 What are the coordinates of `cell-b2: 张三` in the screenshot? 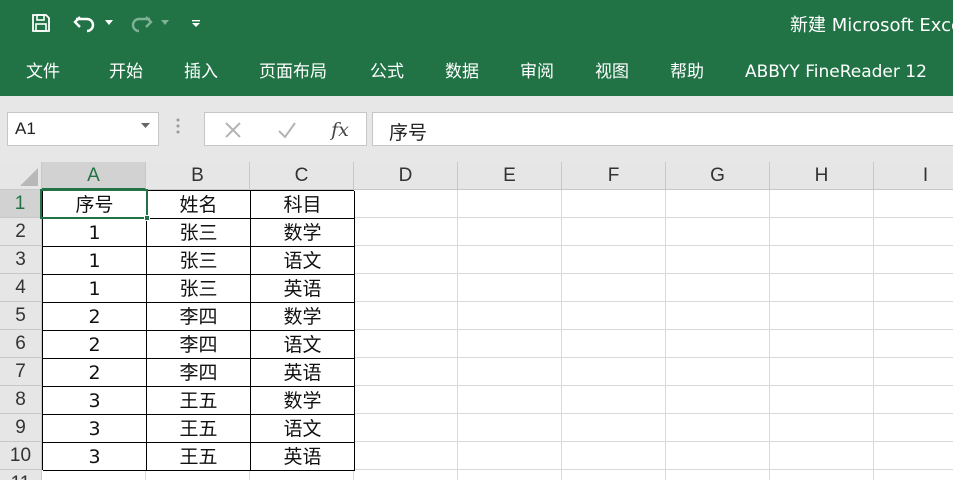 It's located at (199, 233).